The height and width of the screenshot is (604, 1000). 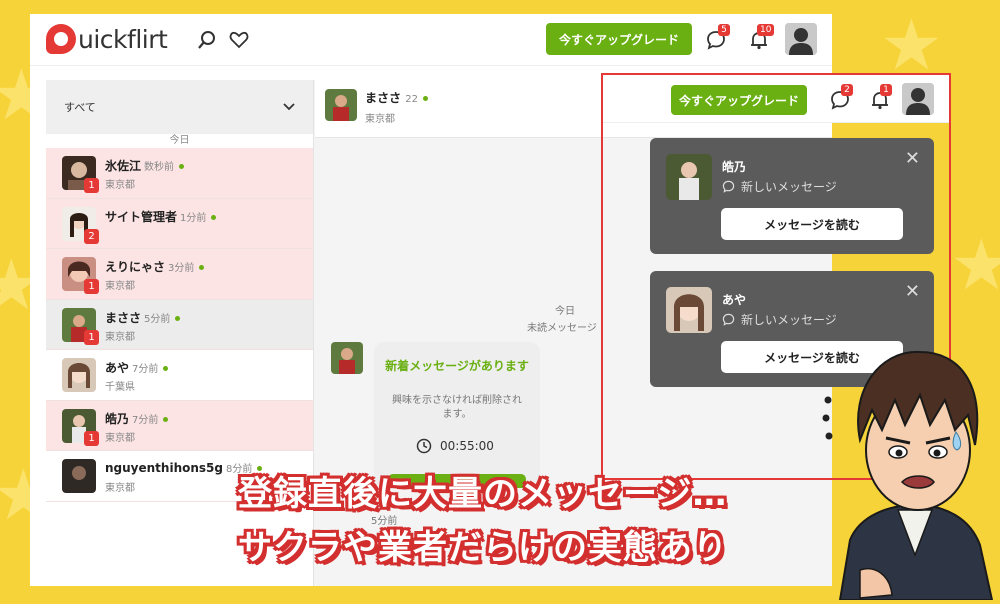 What do you see at coordinates (207, 40) in the screenshot?
I see `search-icon` at bounding box center [207, 40].